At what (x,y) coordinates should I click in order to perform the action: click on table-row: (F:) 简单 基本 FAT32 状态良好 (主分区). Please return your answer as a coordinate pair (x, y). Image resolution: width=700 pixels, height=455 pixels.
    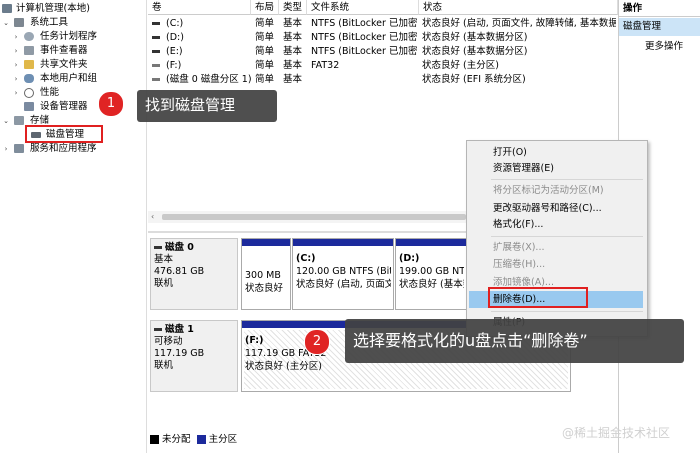
    Looking at the image, I should click on (383, 65).